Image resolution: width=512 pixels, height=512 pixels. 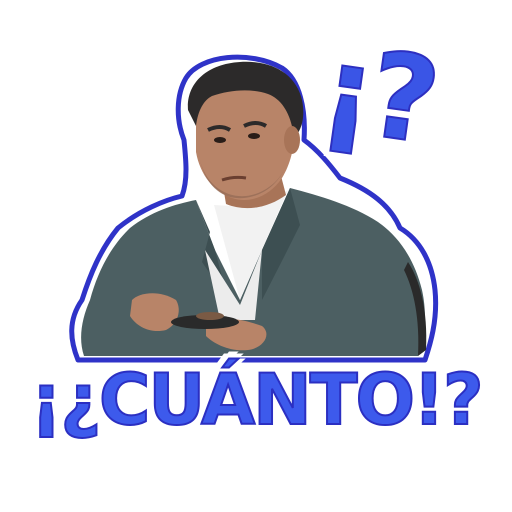 What do you see at coordinates (292, 140) in the screenshot?
I see `ear` at bounding box center [292, 140].